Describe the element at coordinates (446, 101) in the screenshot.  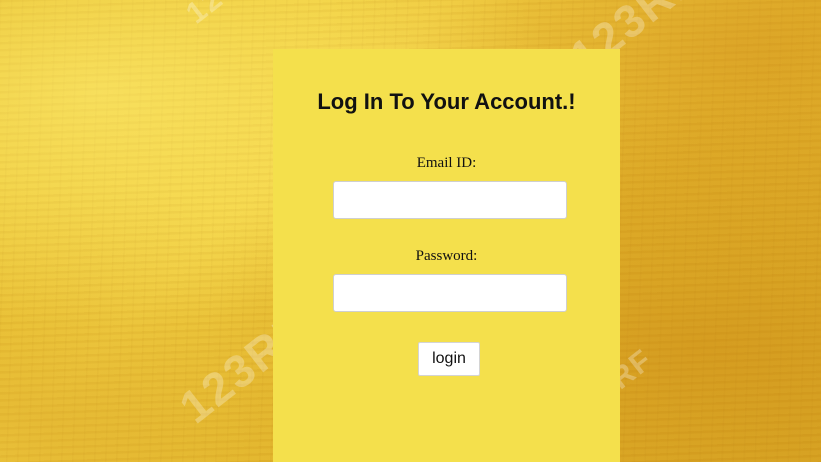
I see `login-title: Log In To Your Account.!` at that location.